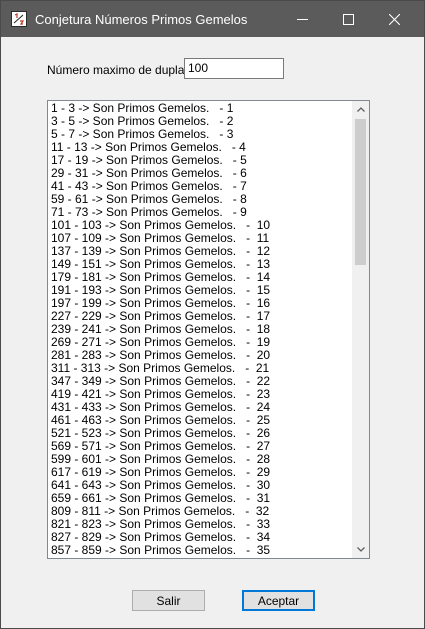 Image resolution: width=425 pixels, height=629 pixels. What do you see at coordinates (168, 600) in the screenshot?
I see `exit-button: Salir` at bounding box center [168, 600].